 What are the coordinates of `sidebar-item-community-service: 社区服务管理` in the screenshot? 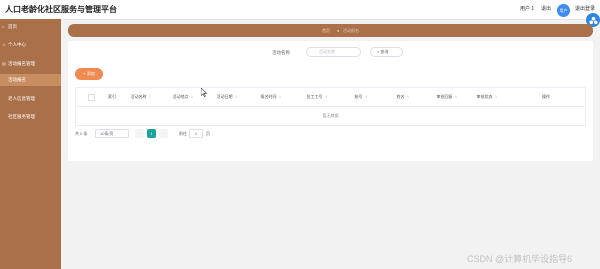 It's located at (30, 117).